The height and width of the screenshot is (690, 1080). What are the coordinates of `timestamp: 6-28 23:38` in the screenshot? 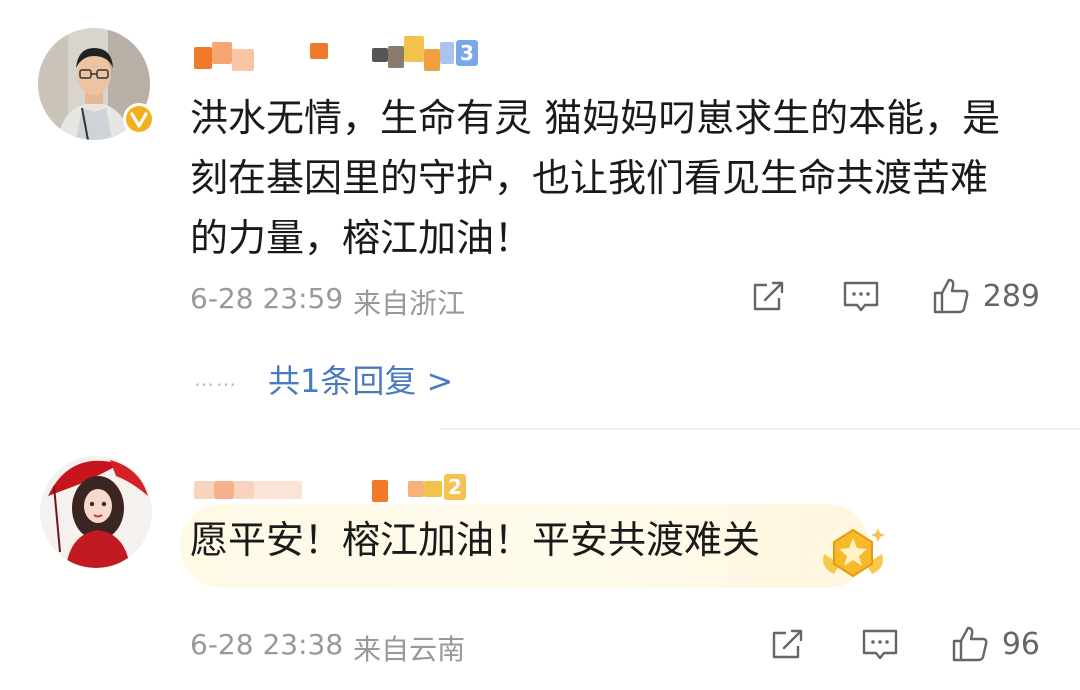 It's located at (267, 644).